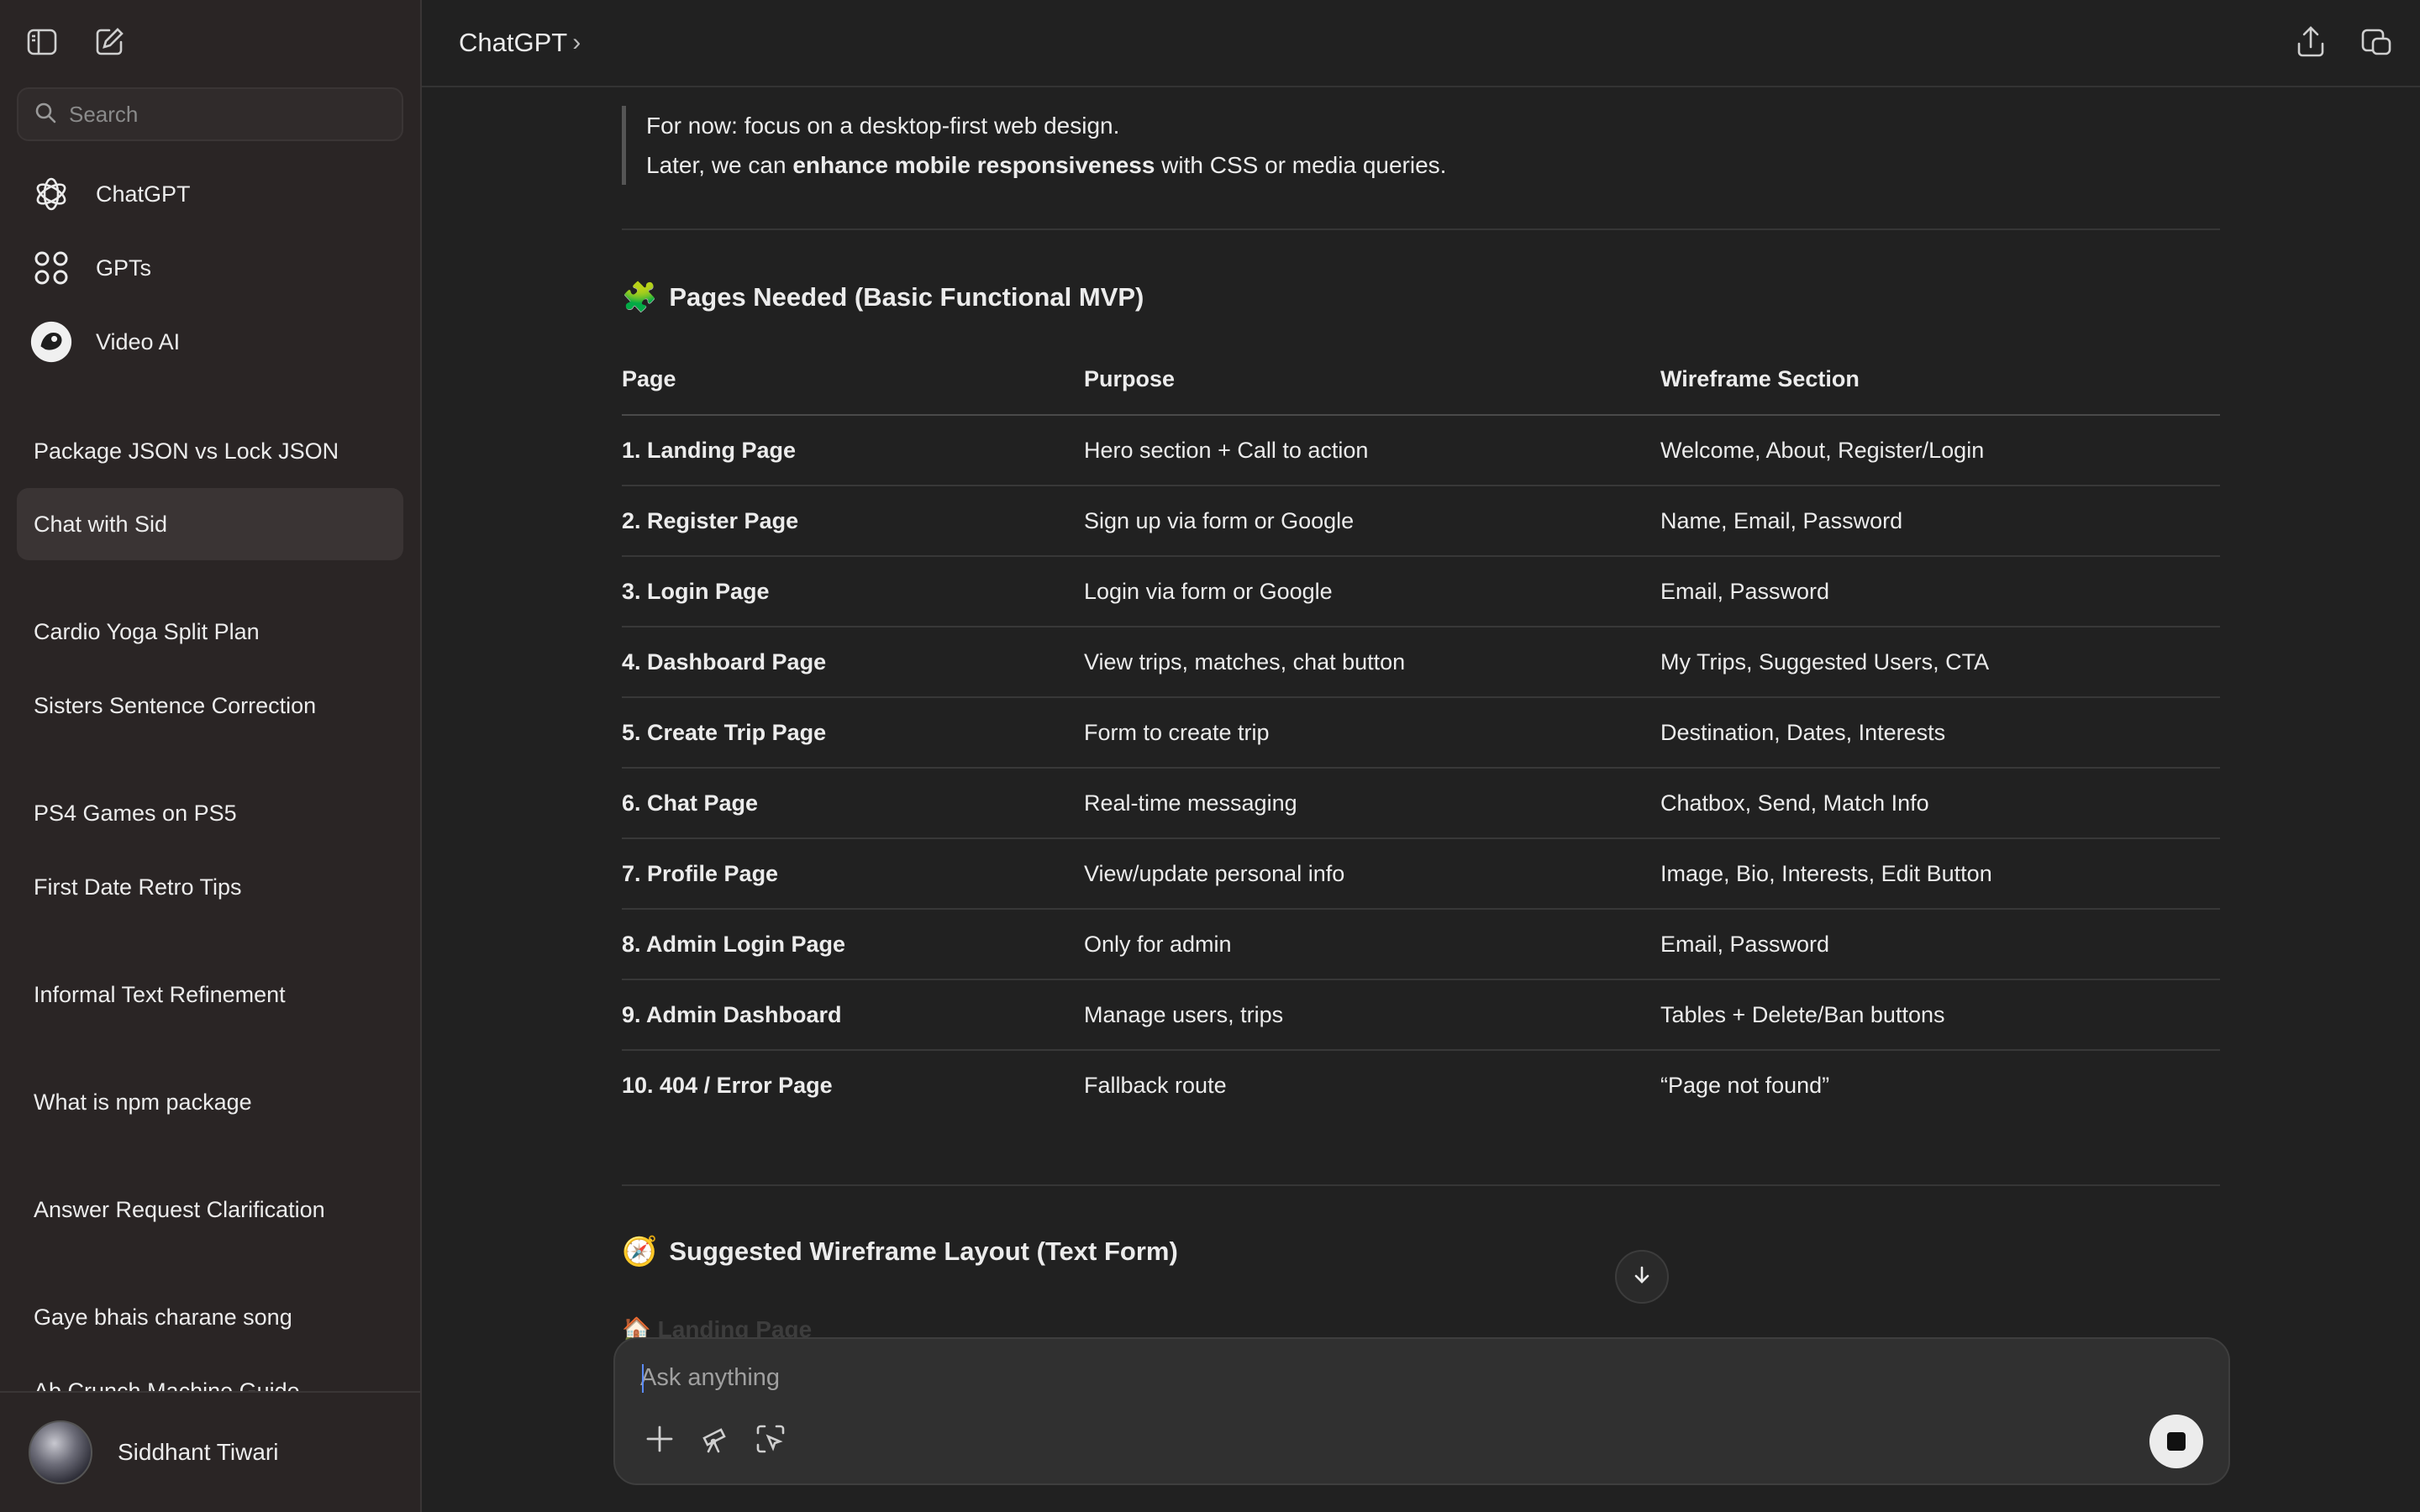 This screenshot has width=2420, height=1512. I want to click on chat-item: Cardio Yoga Split Plan, so click(210, 632).